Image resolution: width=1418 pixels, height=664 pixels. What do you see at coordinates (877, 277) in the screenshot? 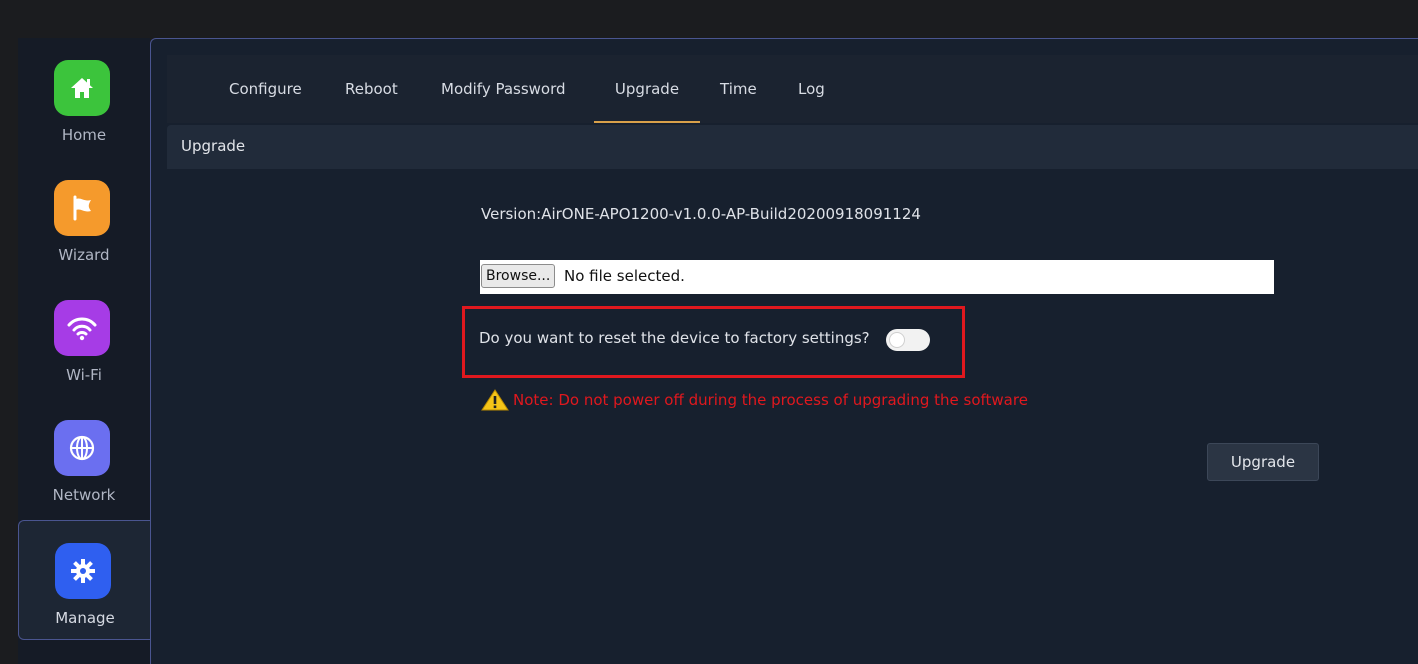
I see `file-input: Browse... No file selected.` at bounding box center [877, 277].